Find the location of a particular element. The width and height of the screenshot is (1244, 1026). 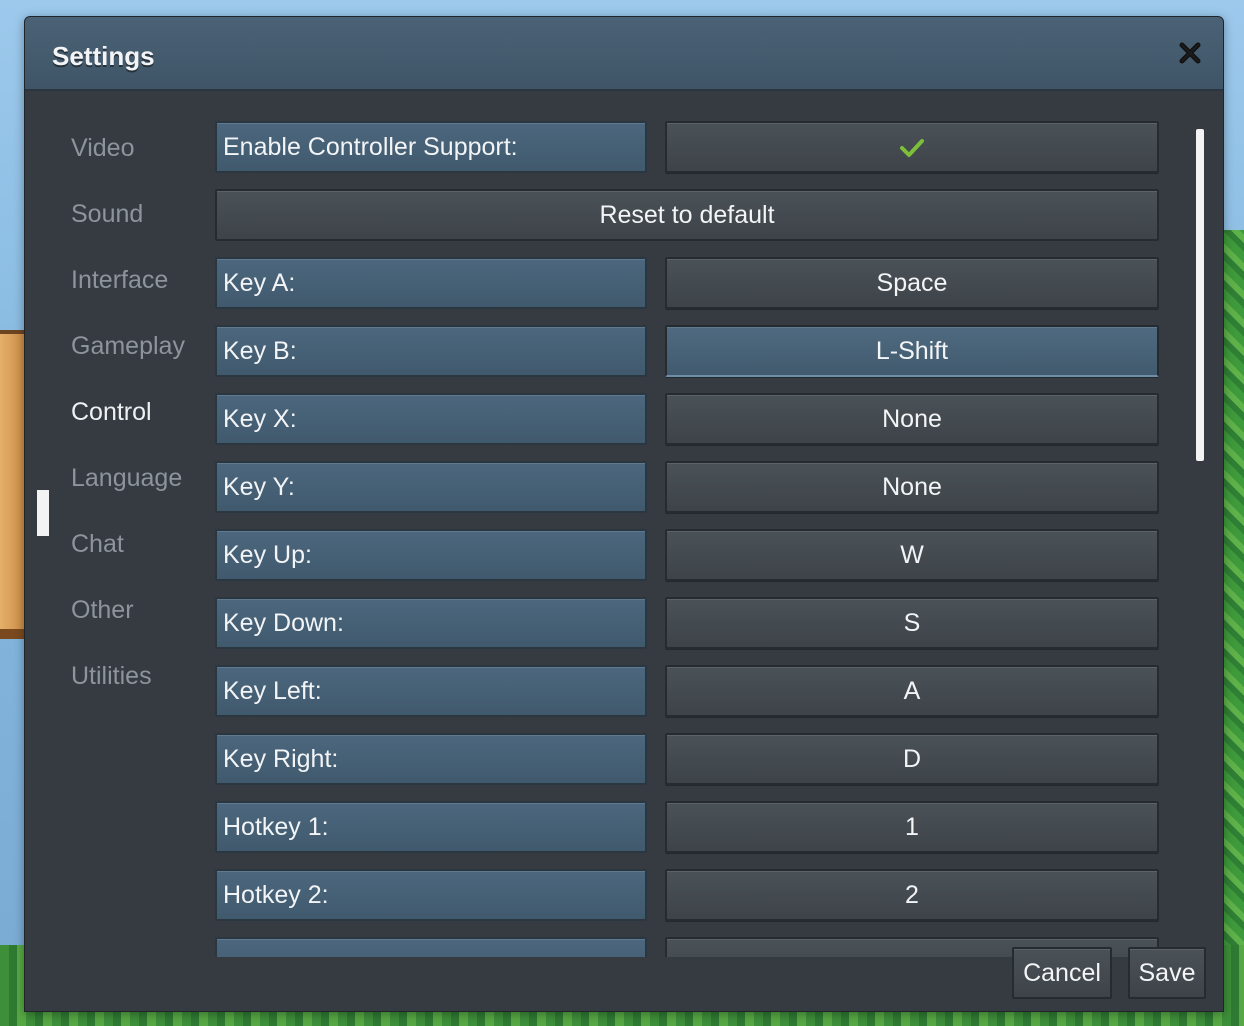

close-button is located at coordinates (1190, 53).